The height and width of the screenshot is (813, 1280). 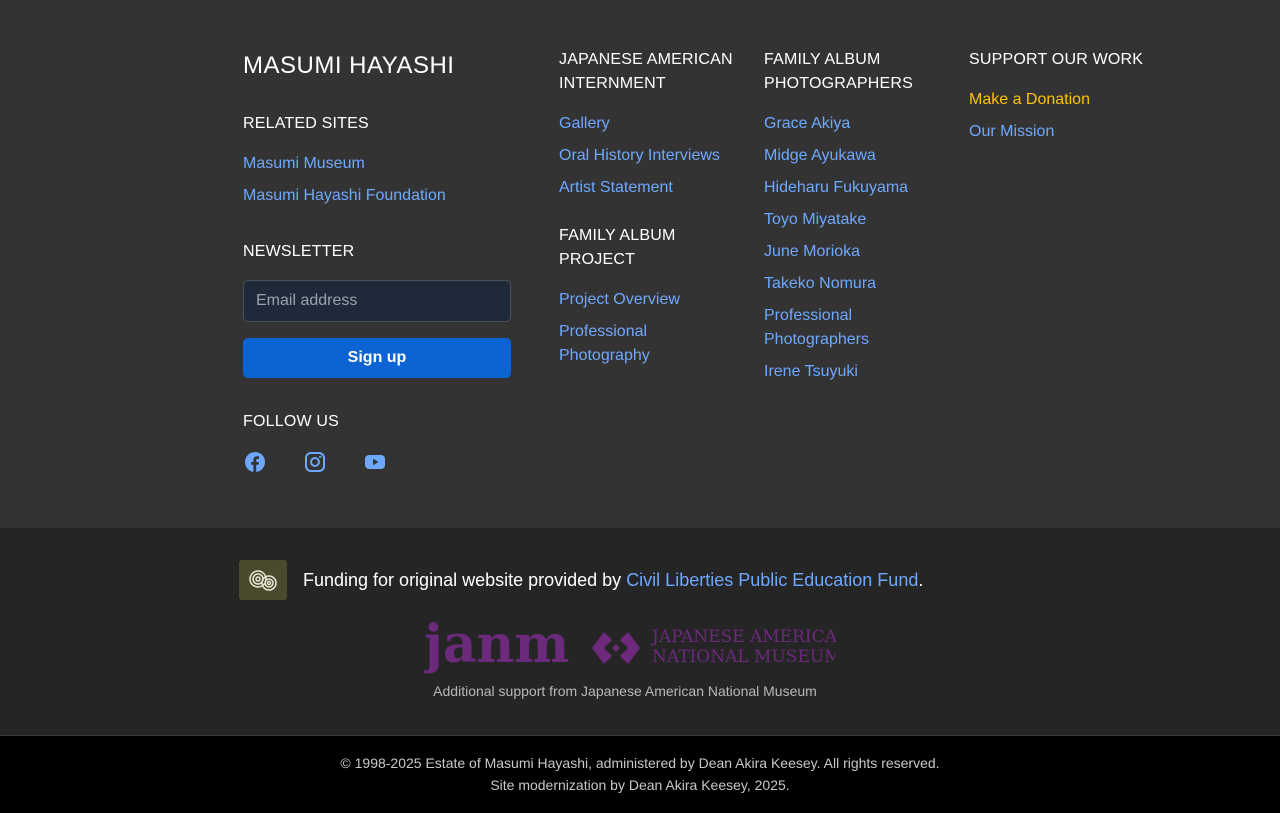 What do you see at coordinates (299, 251) in the screenshot?
I see `newsletter-heading: NEWSLETTER` at bounding box center [299, 251].